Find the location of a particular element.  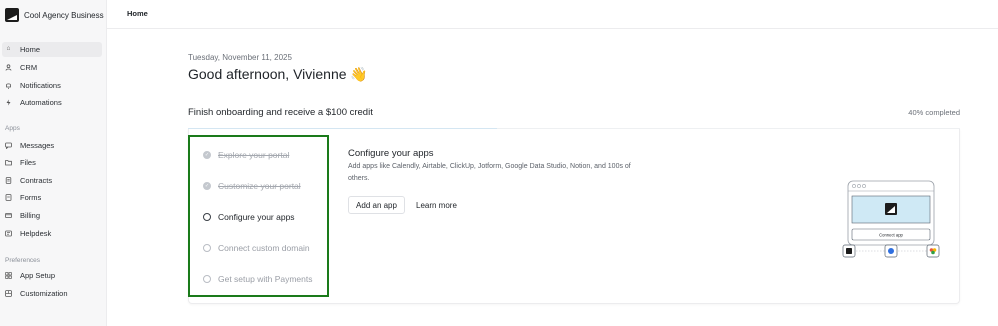

app-setup-icon is located at coordinates (8, 275).